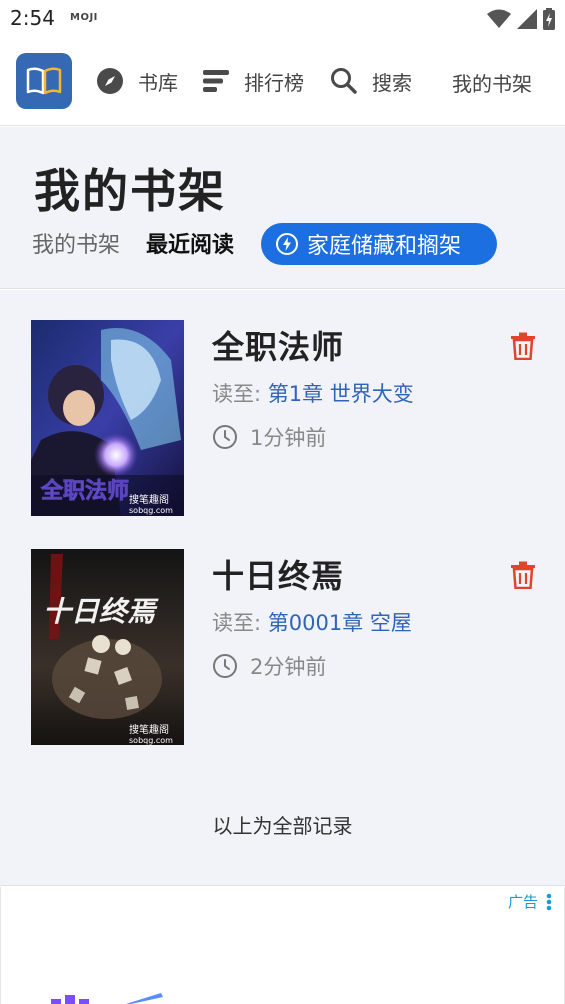 The height and width of the screenshot is (1004, 565). What do you see at coordinates (278, 574) in the screenshot?
I see `book-title: 十日终焉` at bounding box center [278, 574].